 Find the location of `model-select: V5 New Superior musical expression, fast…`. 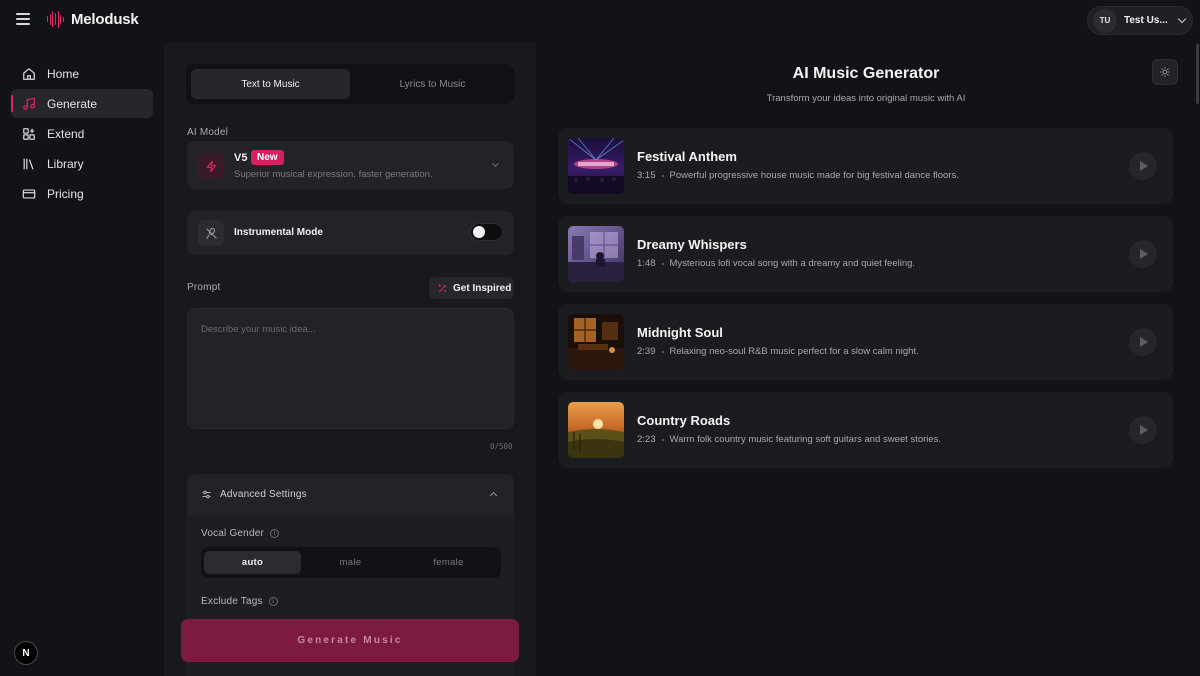

model-select: V5 New Superior musical expression, fast… is located at coordinates (350, 165).